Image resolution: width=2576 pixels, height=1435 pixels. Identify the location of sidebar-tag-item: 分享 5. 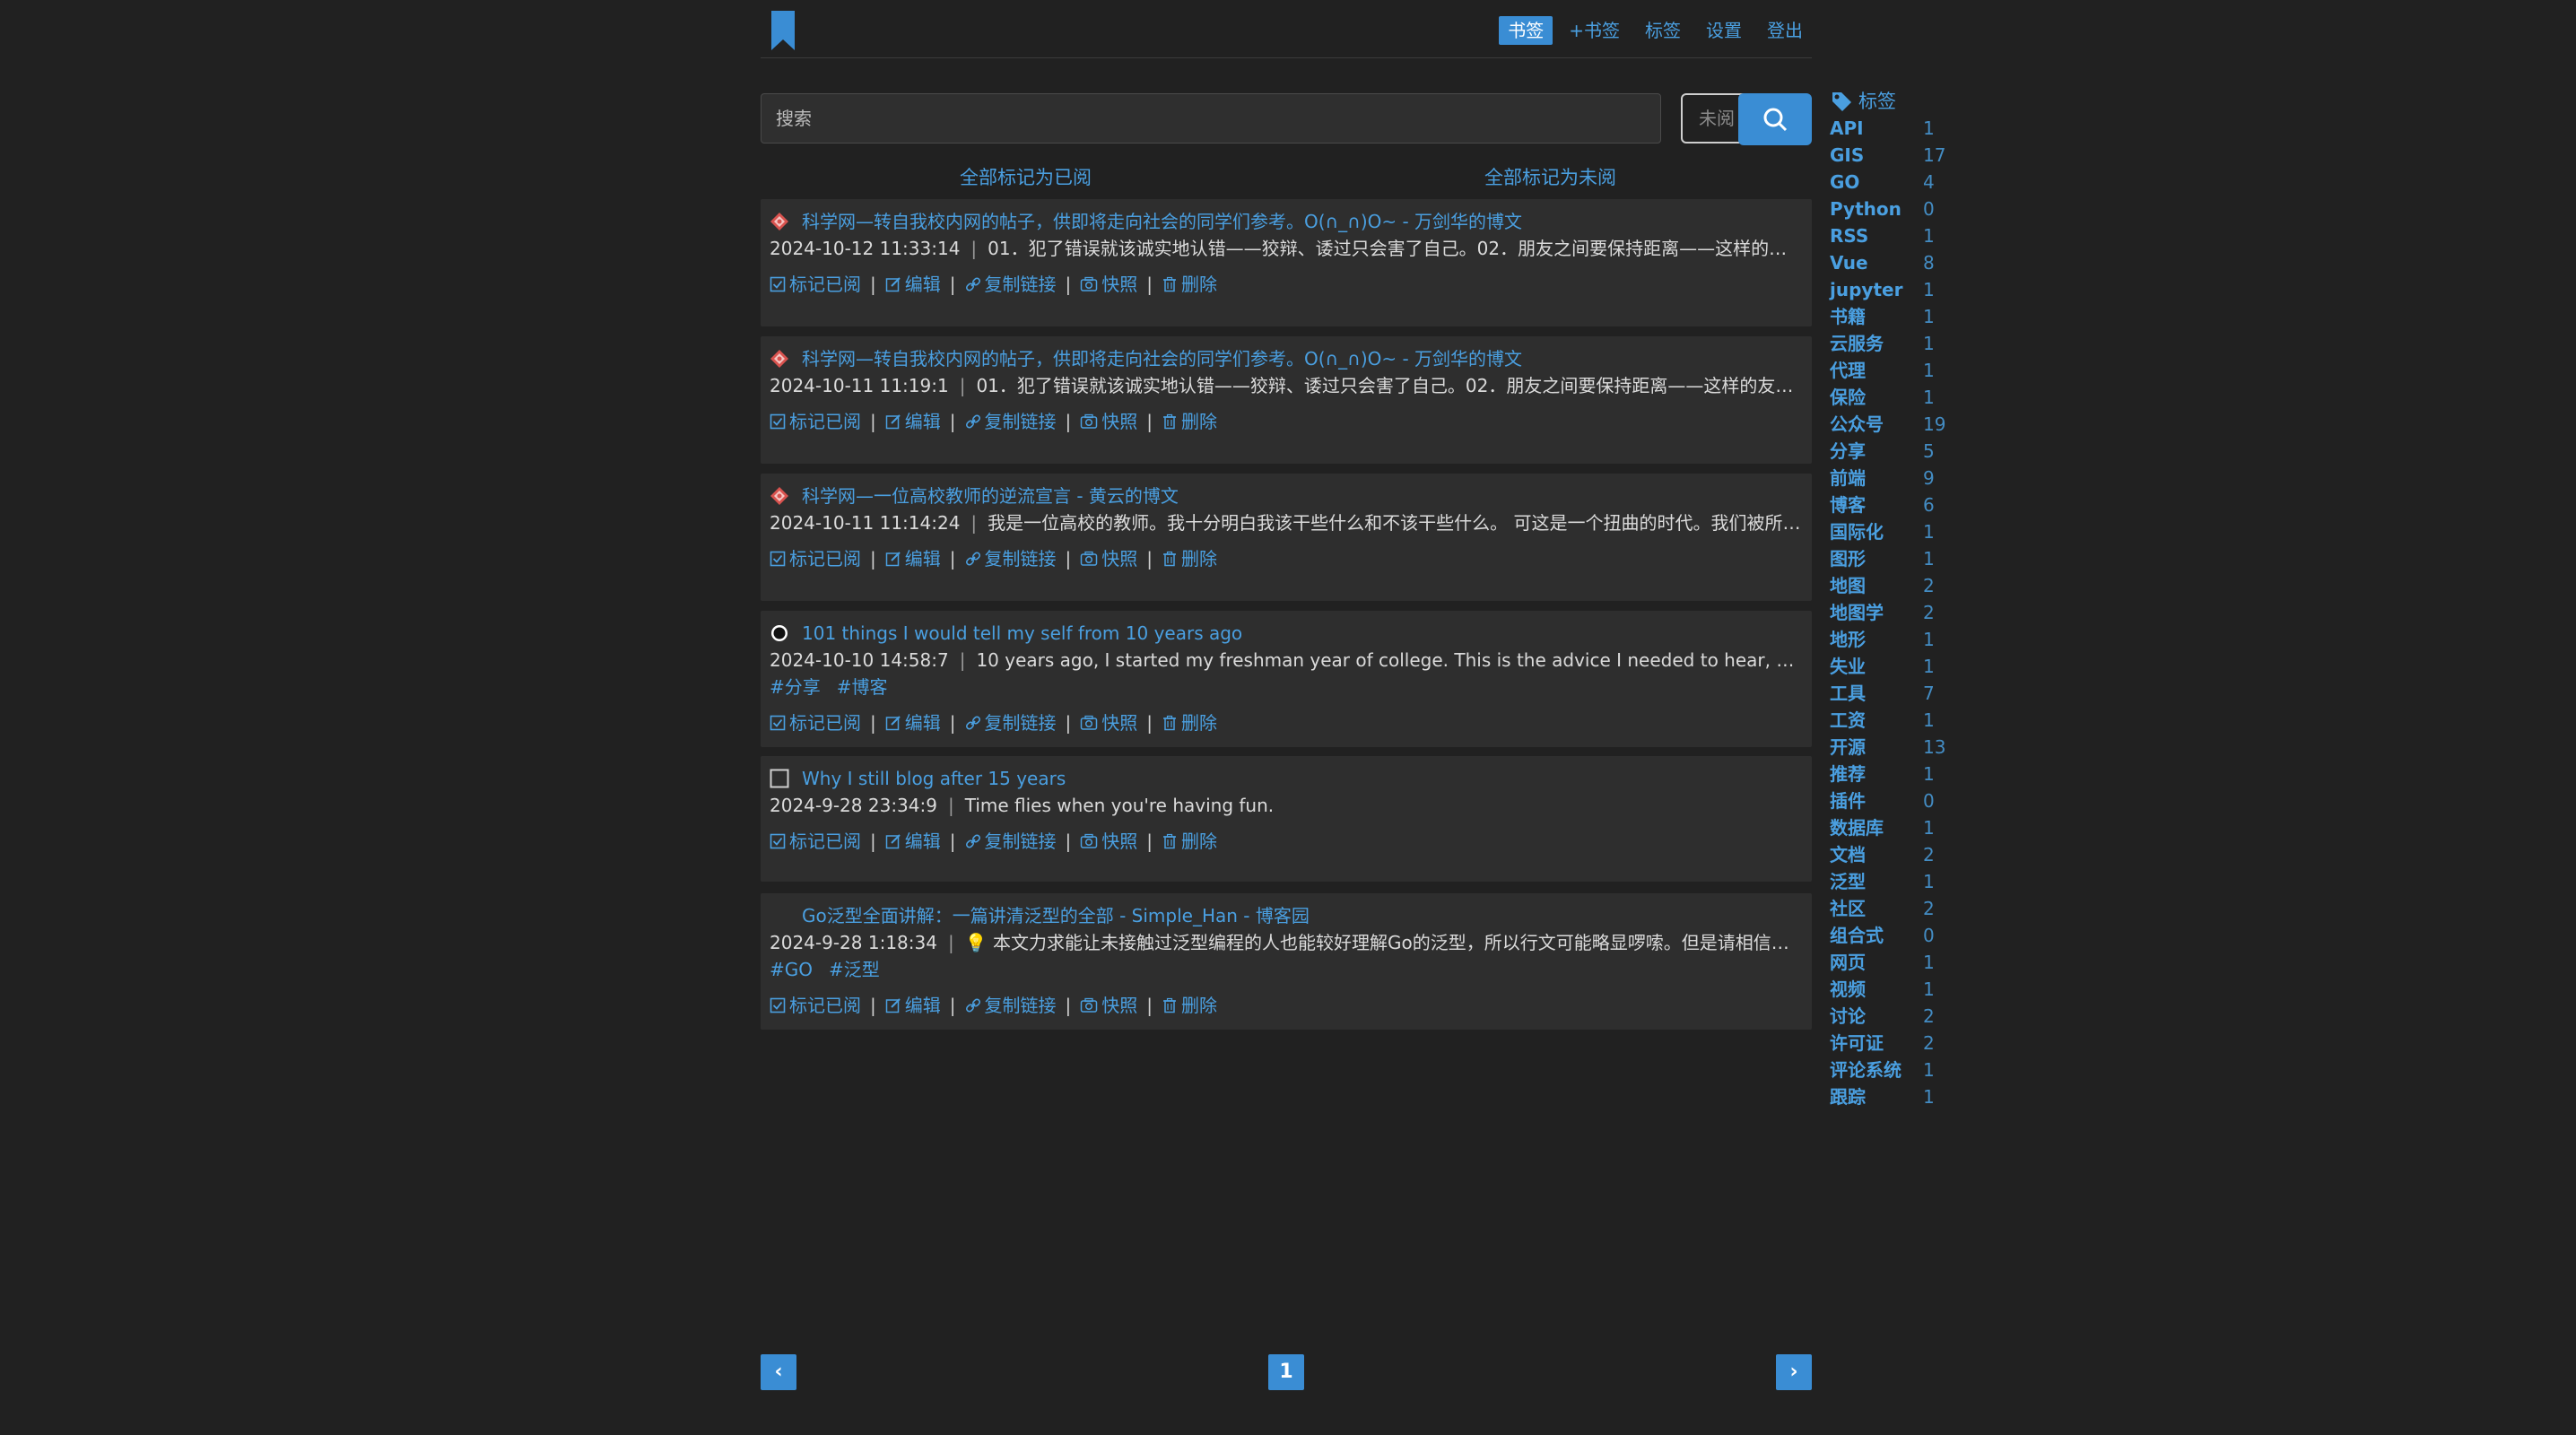
(1892, 451).